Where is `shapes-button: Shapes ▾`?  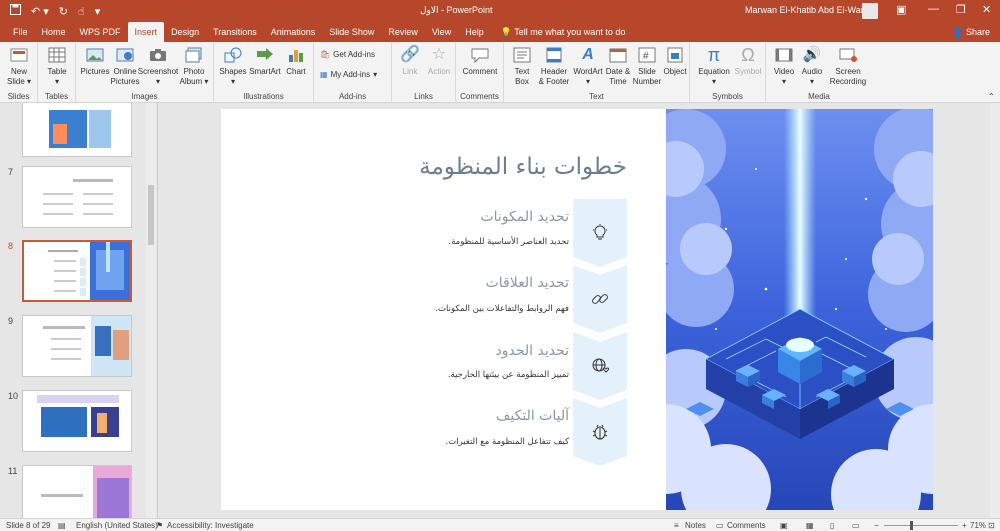
shapes-button: Shapes ▾ is located at coordinates (233, 66).